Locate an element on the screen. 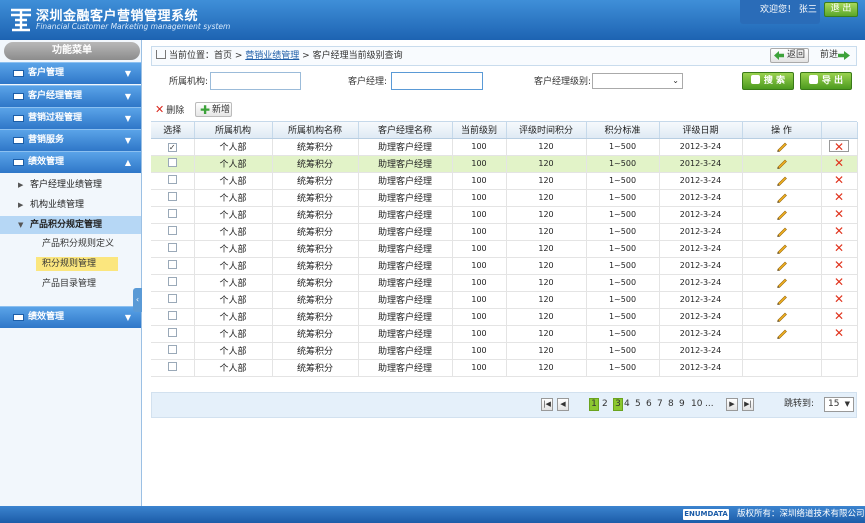 The image size is (865, 523). page-number: 10 is located at coordinates (696, 404).